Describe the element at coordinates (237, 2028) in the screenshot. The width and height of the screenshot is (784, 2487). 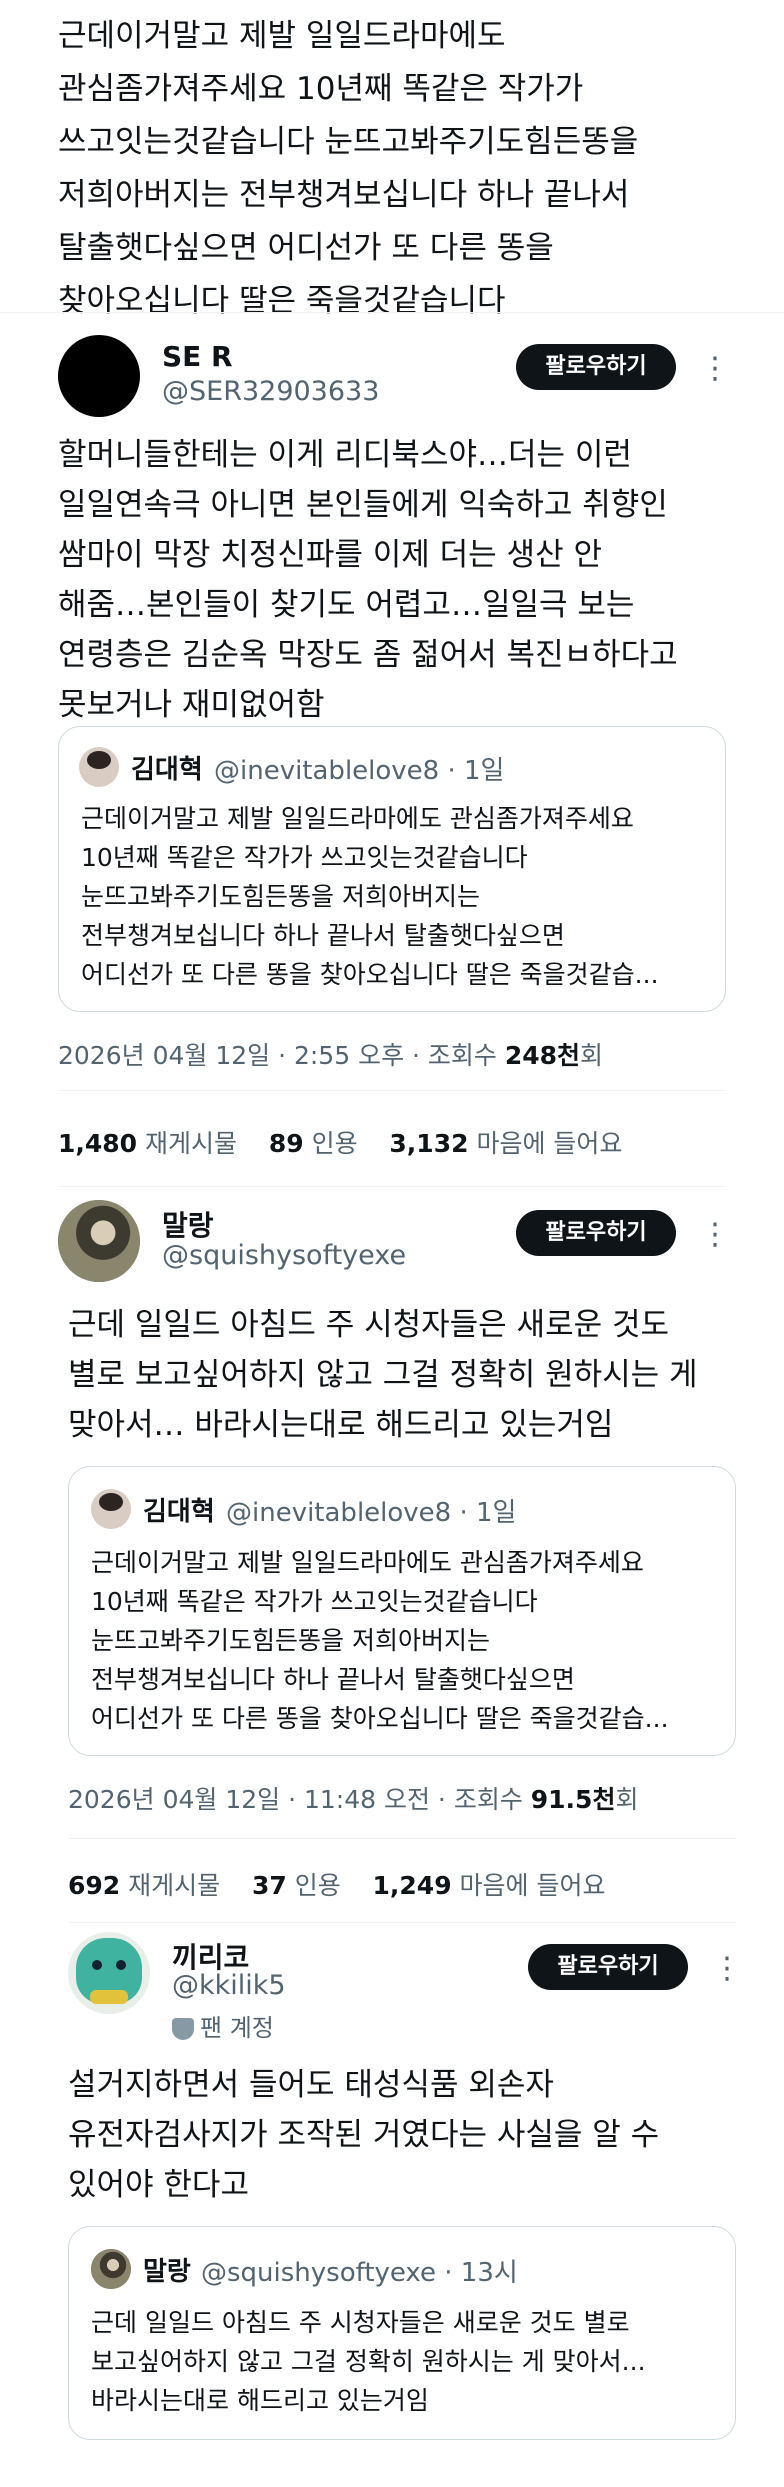
I see `badge-label: 팬 계정` at that location.